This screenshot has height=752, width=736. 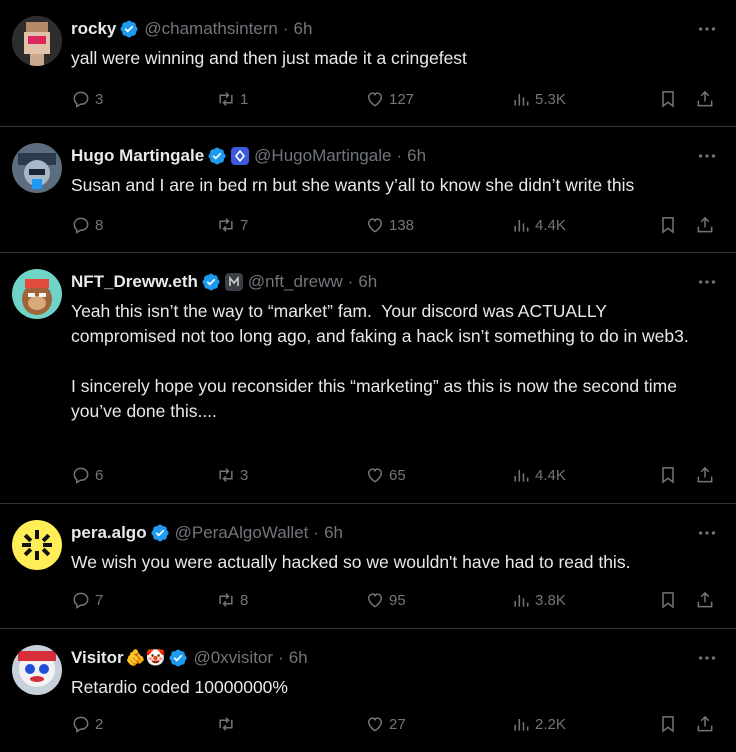 What do you see at coordinates (244, 600) in the screenshot?
I see `repost-count: 8` at bounding box center [244, 600].